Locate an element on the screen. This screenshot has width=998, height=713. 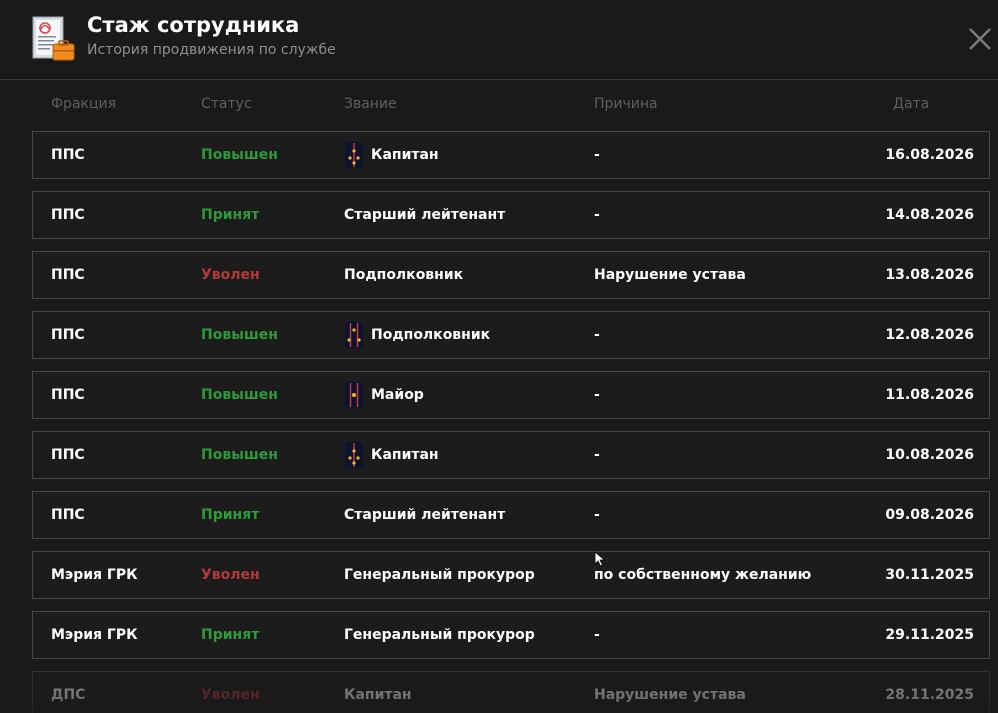
page-title: Стаж сотрудника is located at coordinates (193, 25).